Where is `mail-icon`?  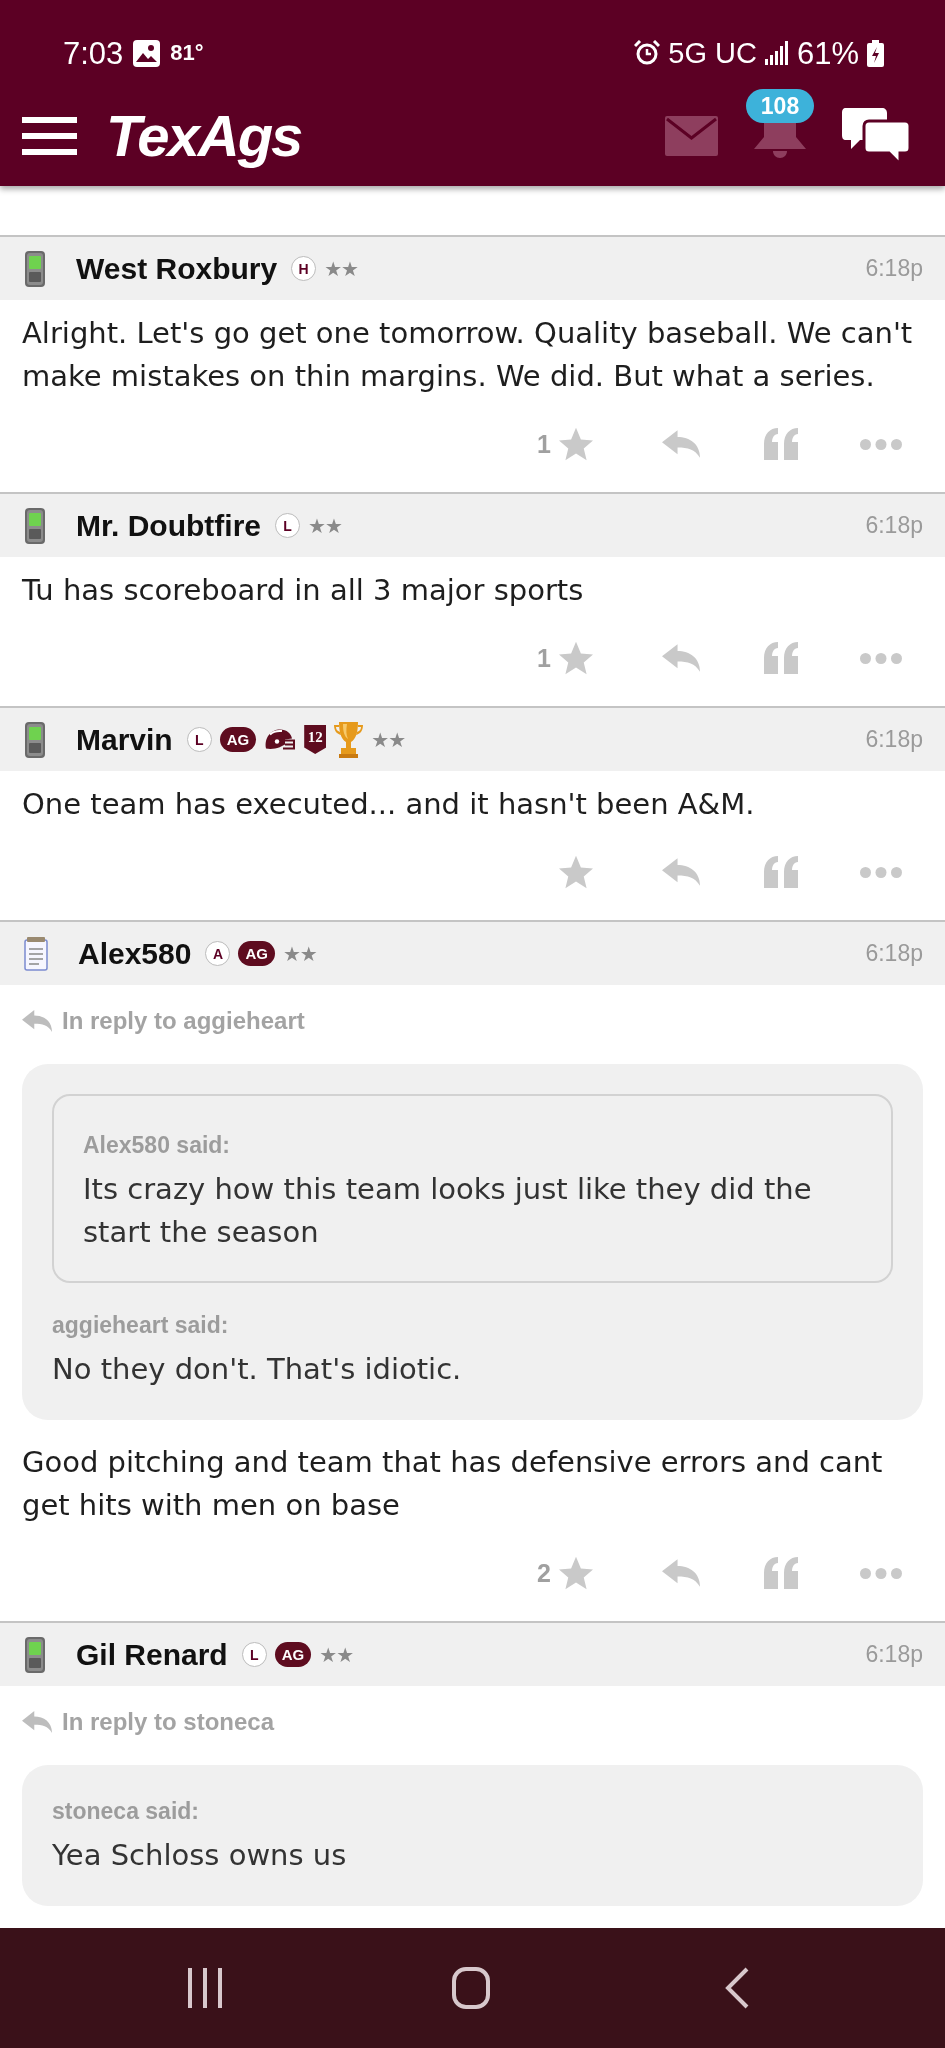 mail-icon is located at coordinates (691, 135).